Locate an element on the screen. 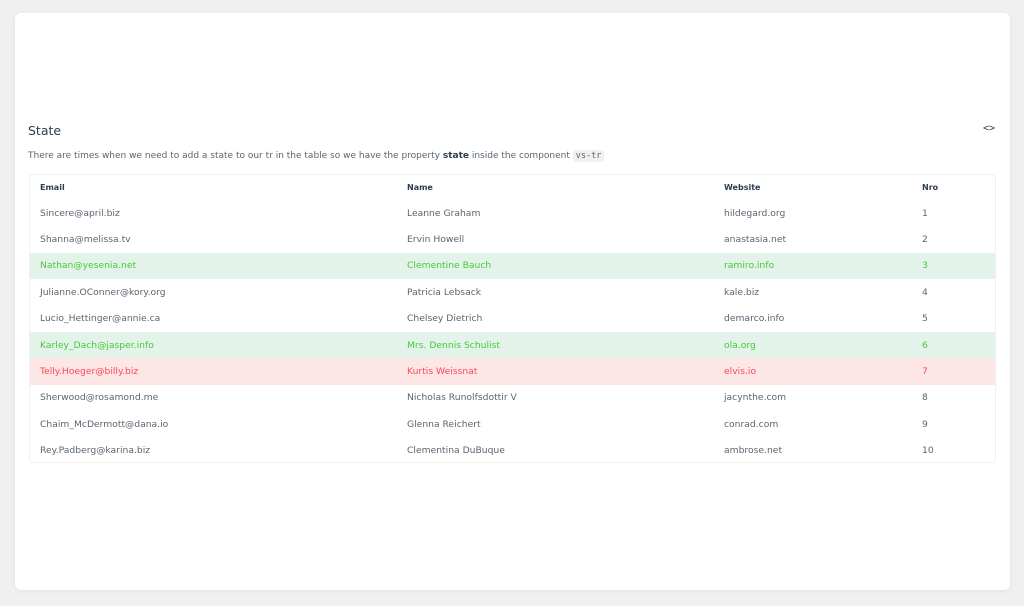 This screenshot has height=606, width=1024. cell-nro: 4 is located at coordinates (925, 292).